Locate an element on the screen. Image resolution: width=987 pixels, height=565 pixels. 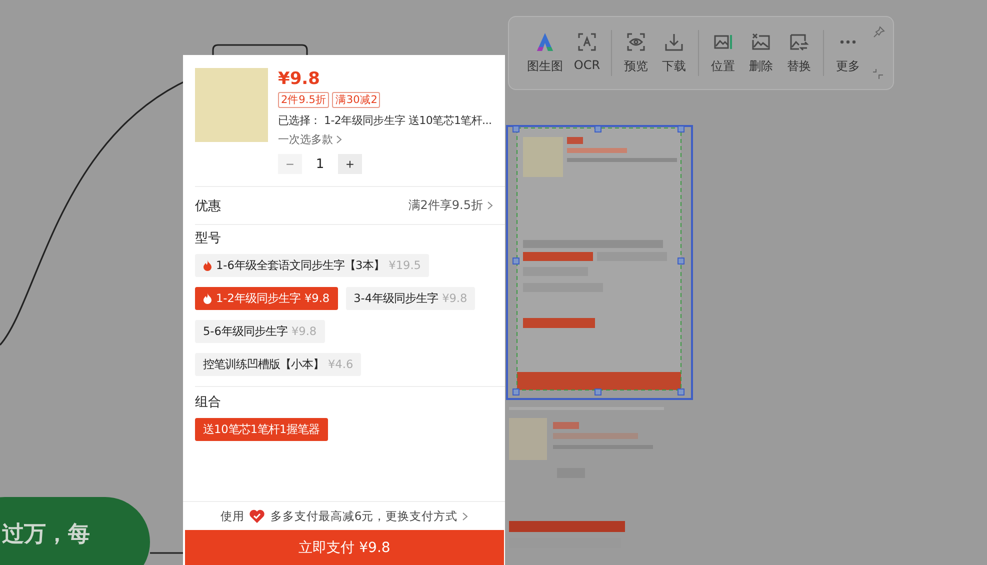
increase-button: + is located at coordinates (350, 164).